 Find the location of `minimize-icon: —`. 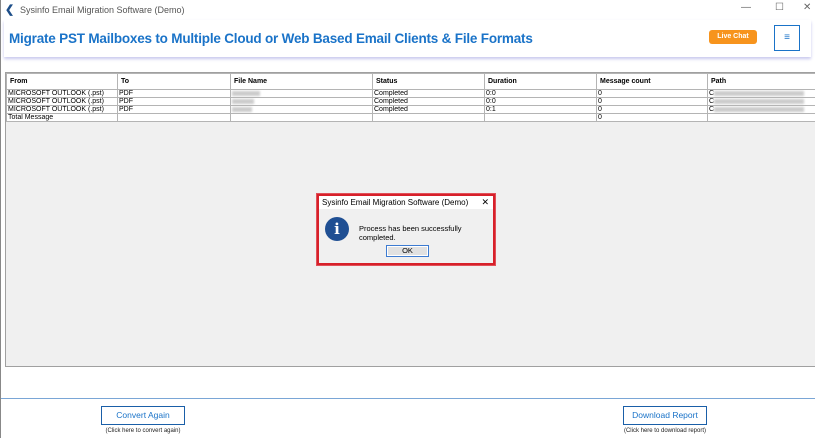

minimize-icon: — is located at coordinates (746, 7).